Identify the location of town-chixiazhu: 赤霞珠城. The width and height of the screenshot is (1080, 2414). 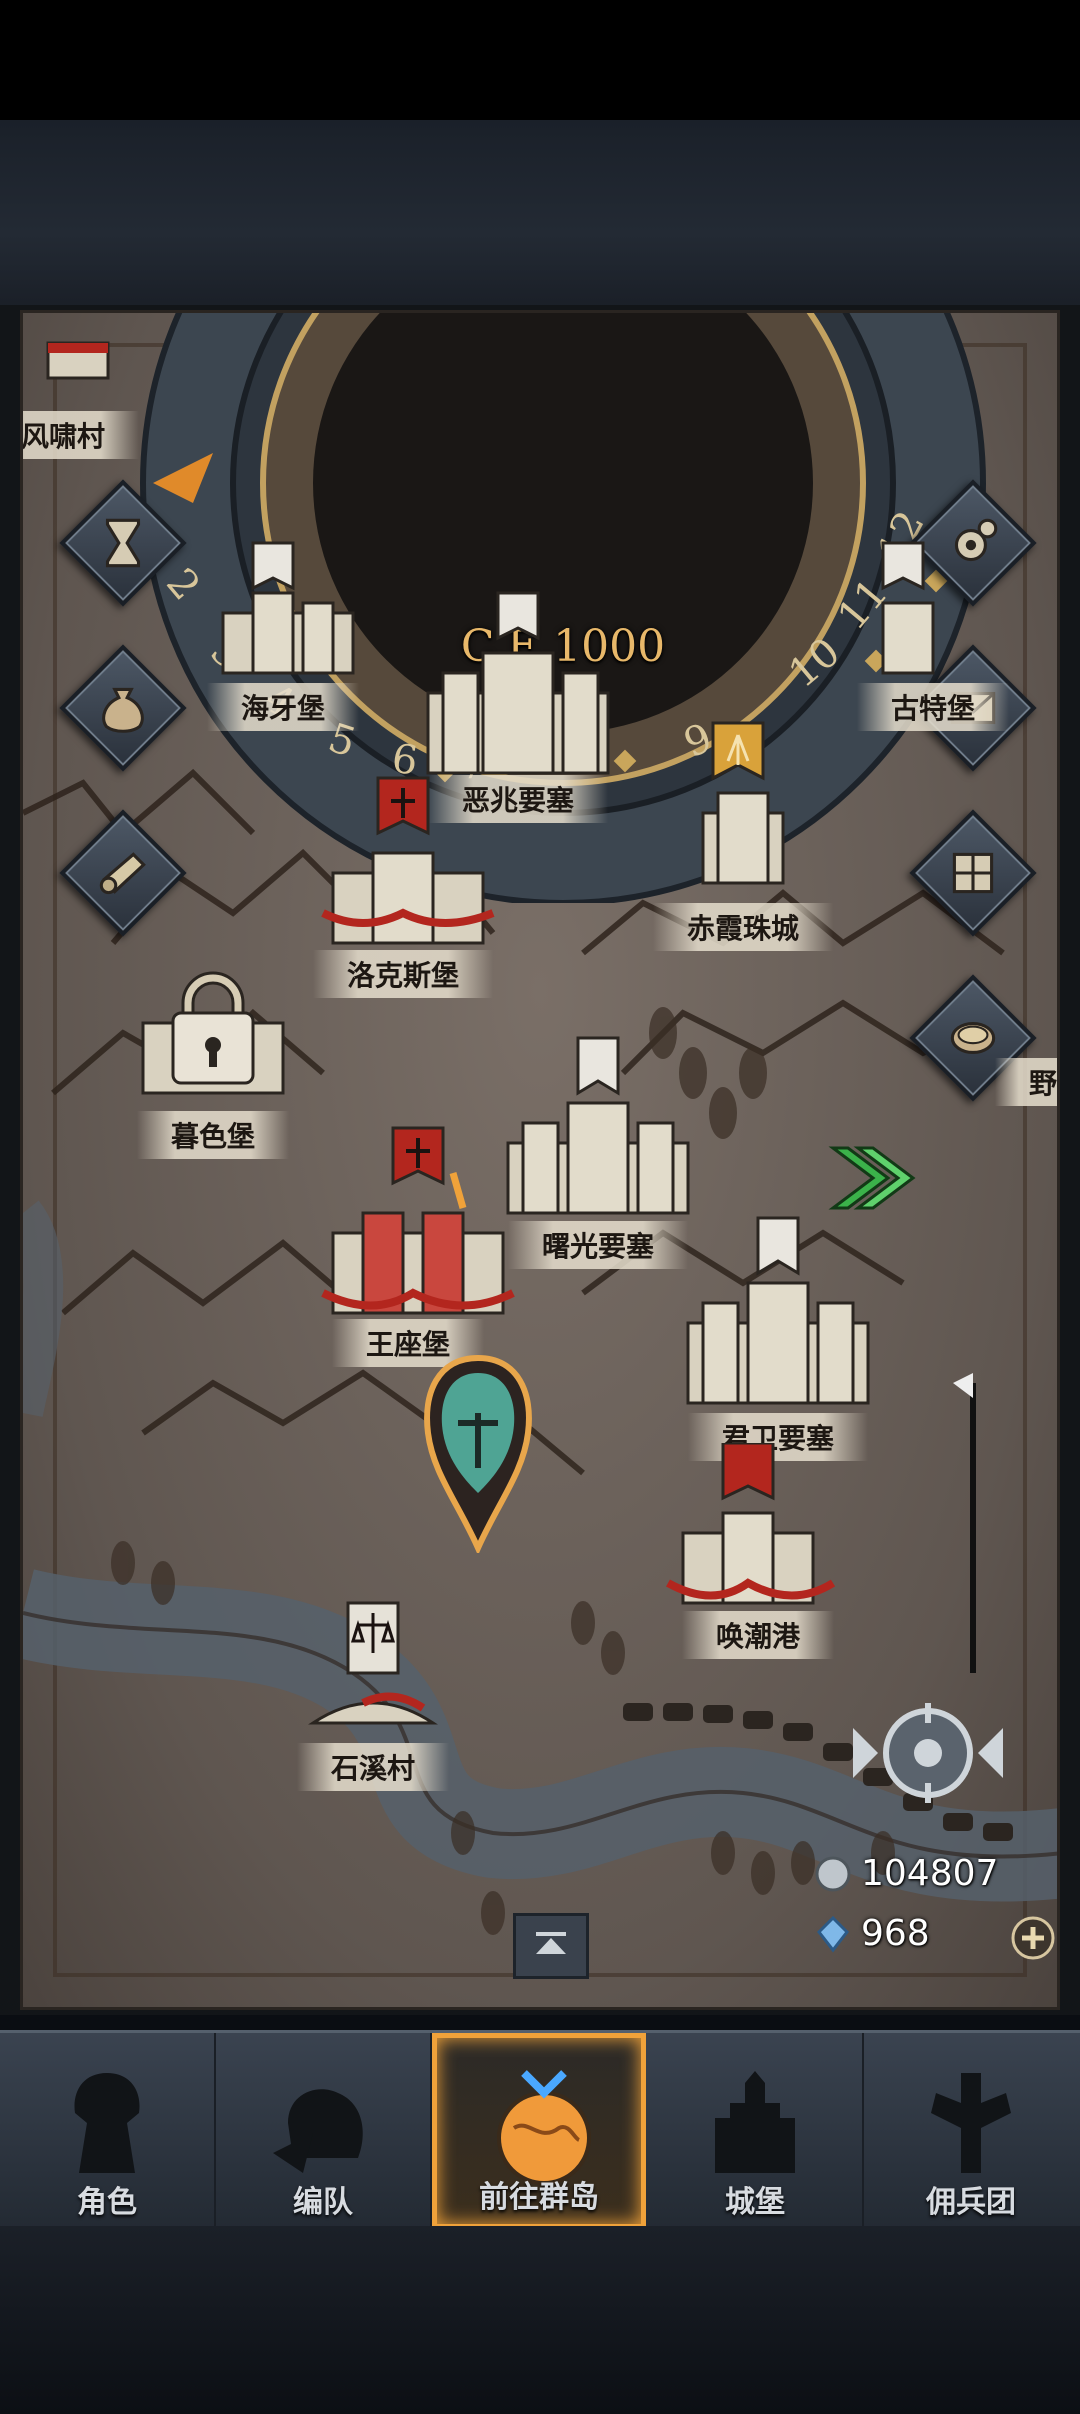
(743, 832).